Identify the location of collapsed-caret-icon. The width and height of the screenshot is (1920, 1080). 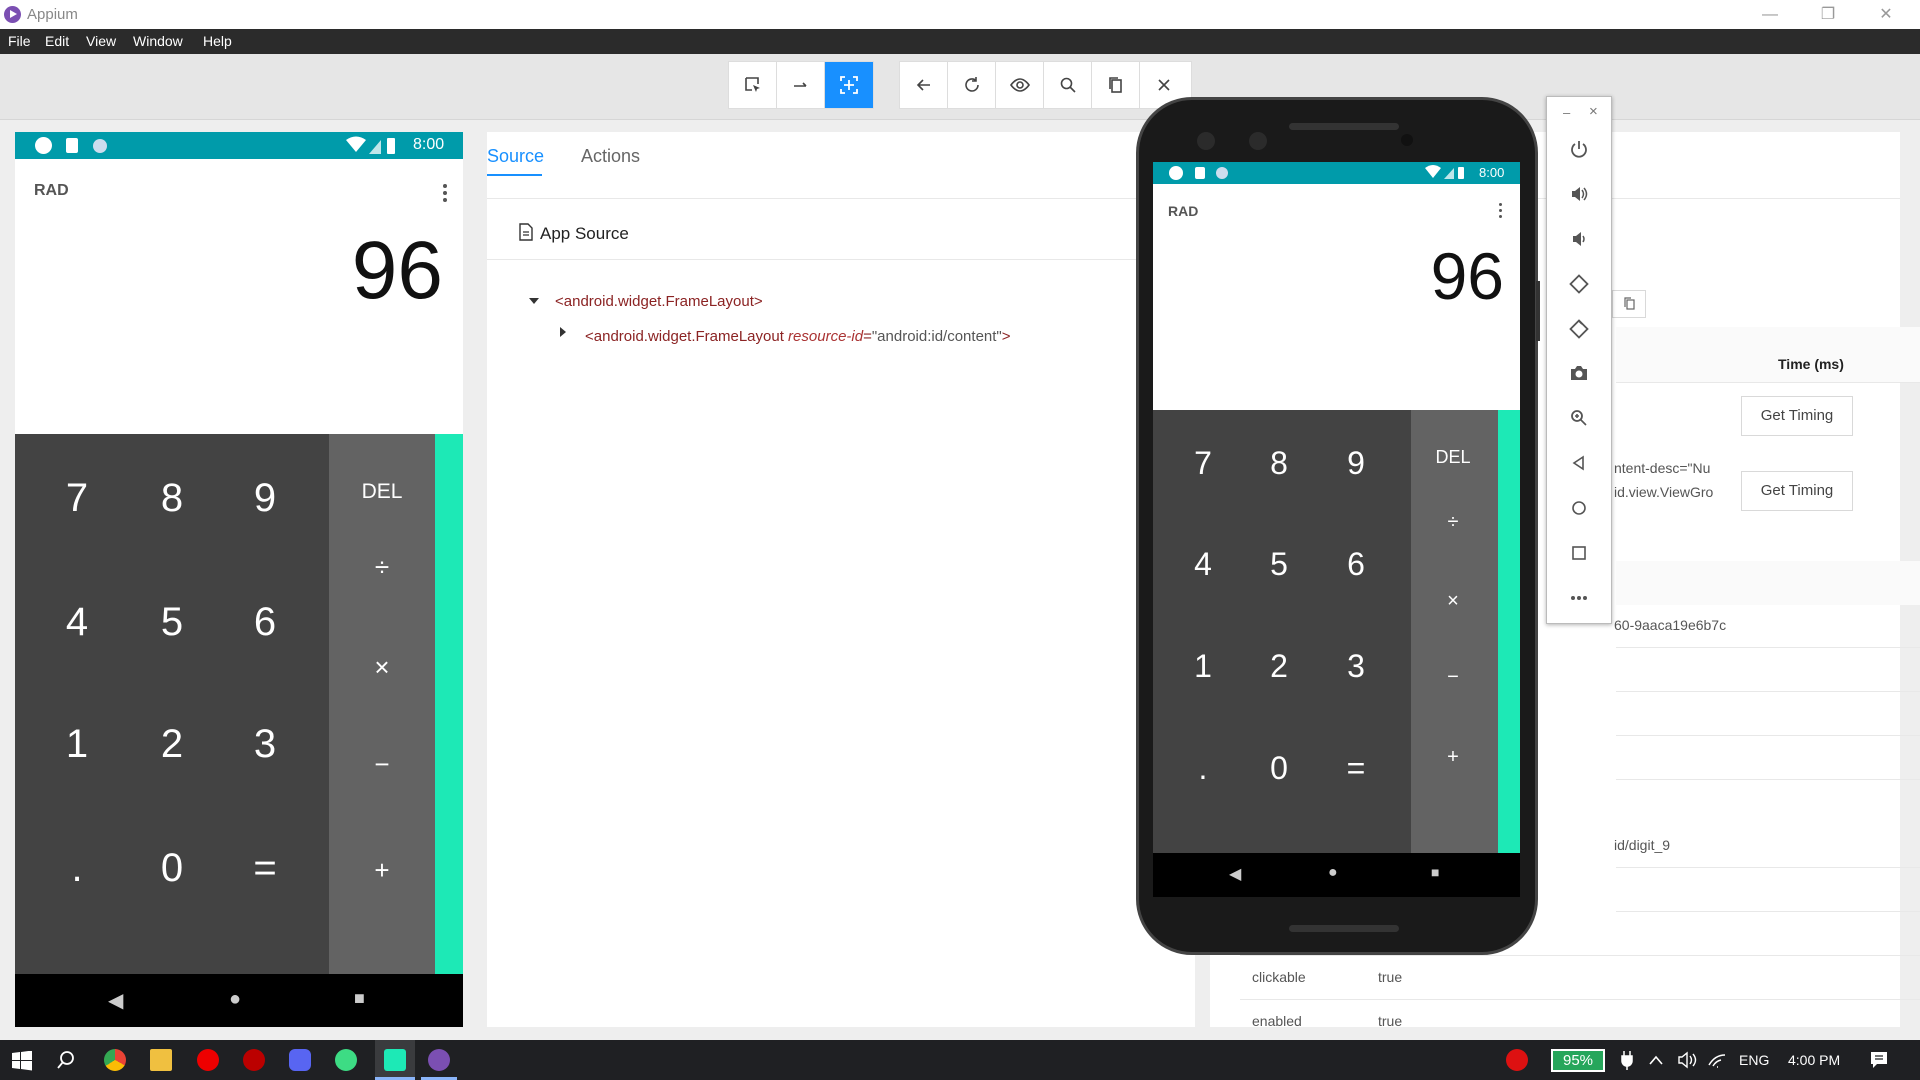
(563, 332).